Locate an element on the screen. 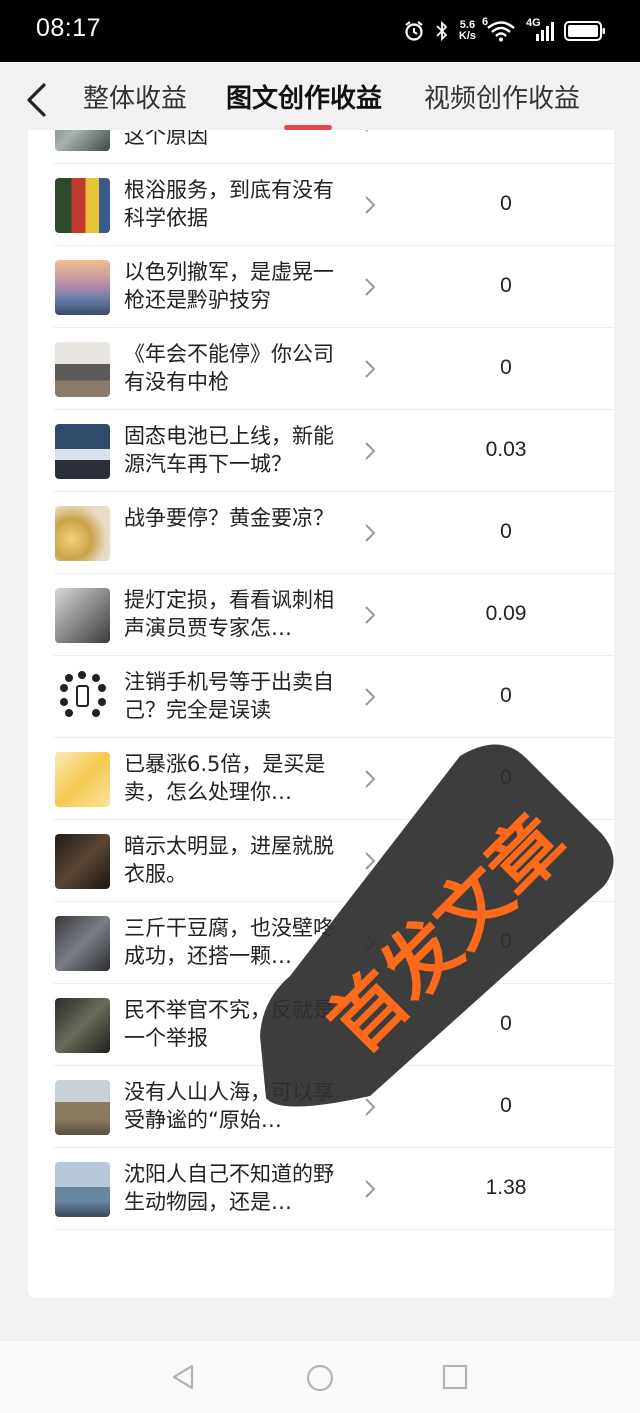 This screenshot has width=640, height=1413. nav-recents-icon is located at coordinates (455, 1377).